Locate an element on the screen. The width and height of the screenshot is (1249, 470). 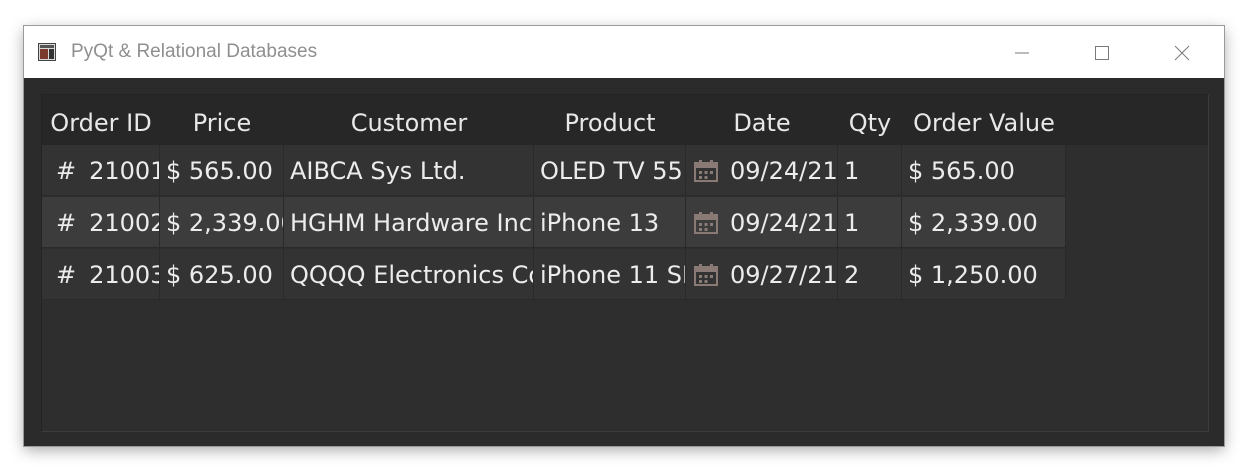
price-cell: $ 625.00 is located at coordinates (222, 274).